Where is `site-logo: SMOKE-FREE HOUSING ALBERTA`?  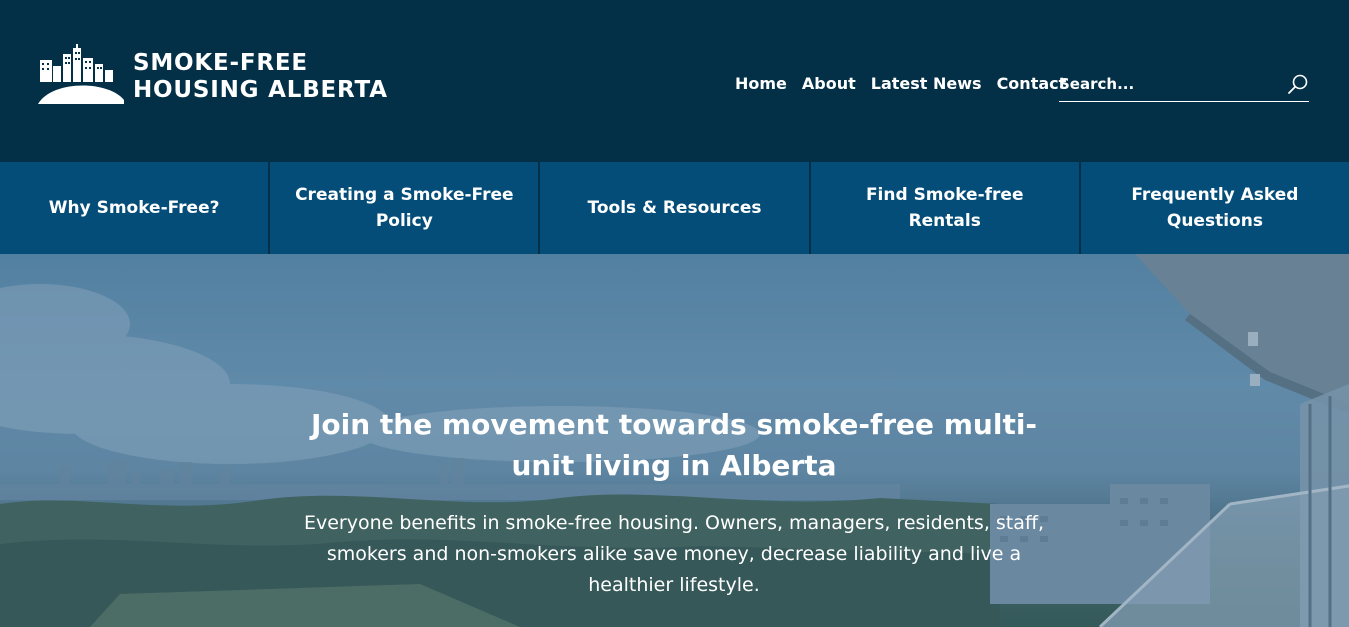
site-logo: SMOKE-FREE HOUSING ALBERTA is located at coordinates (223, 75).